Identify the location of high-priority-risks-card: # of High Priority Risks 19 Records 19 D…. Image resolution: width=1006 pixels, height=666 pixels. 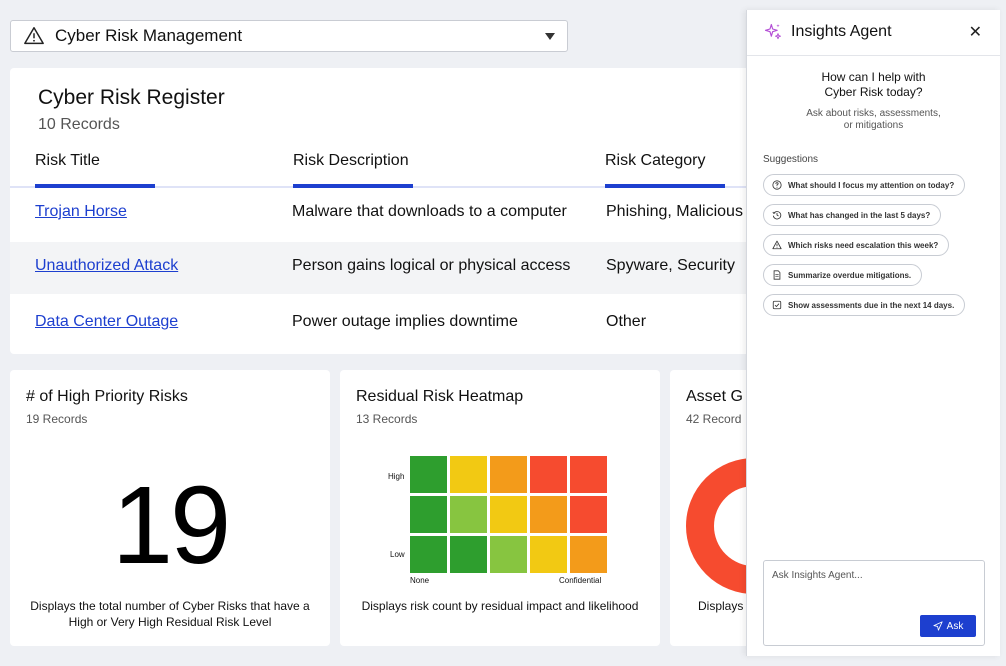
(170, 508).